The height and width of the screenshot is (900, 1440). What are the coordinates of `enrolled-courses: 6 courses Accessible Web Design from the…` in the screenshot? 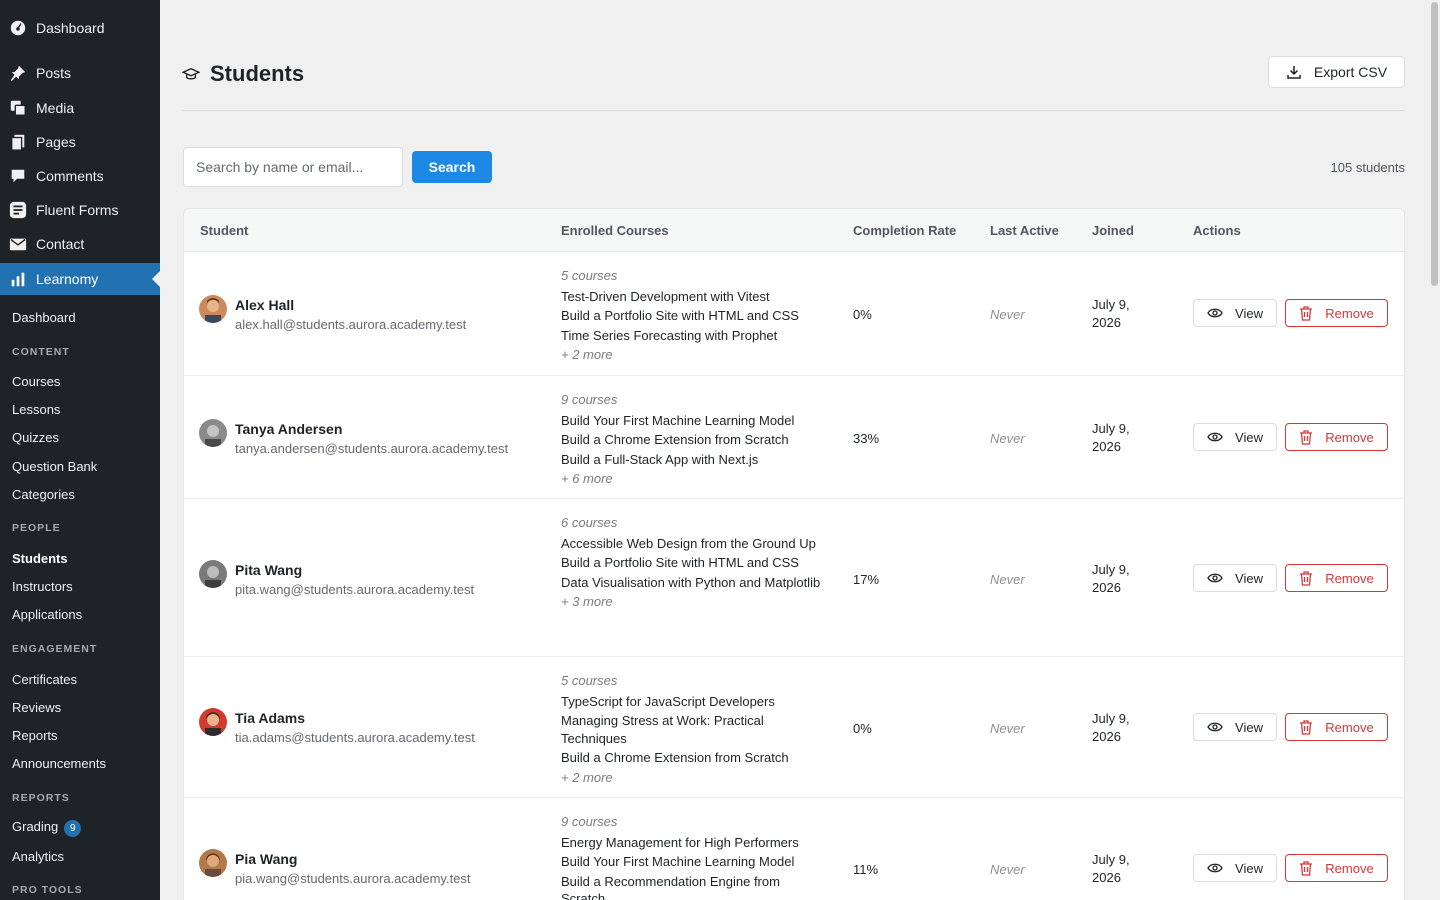 It's located at (691, 562).